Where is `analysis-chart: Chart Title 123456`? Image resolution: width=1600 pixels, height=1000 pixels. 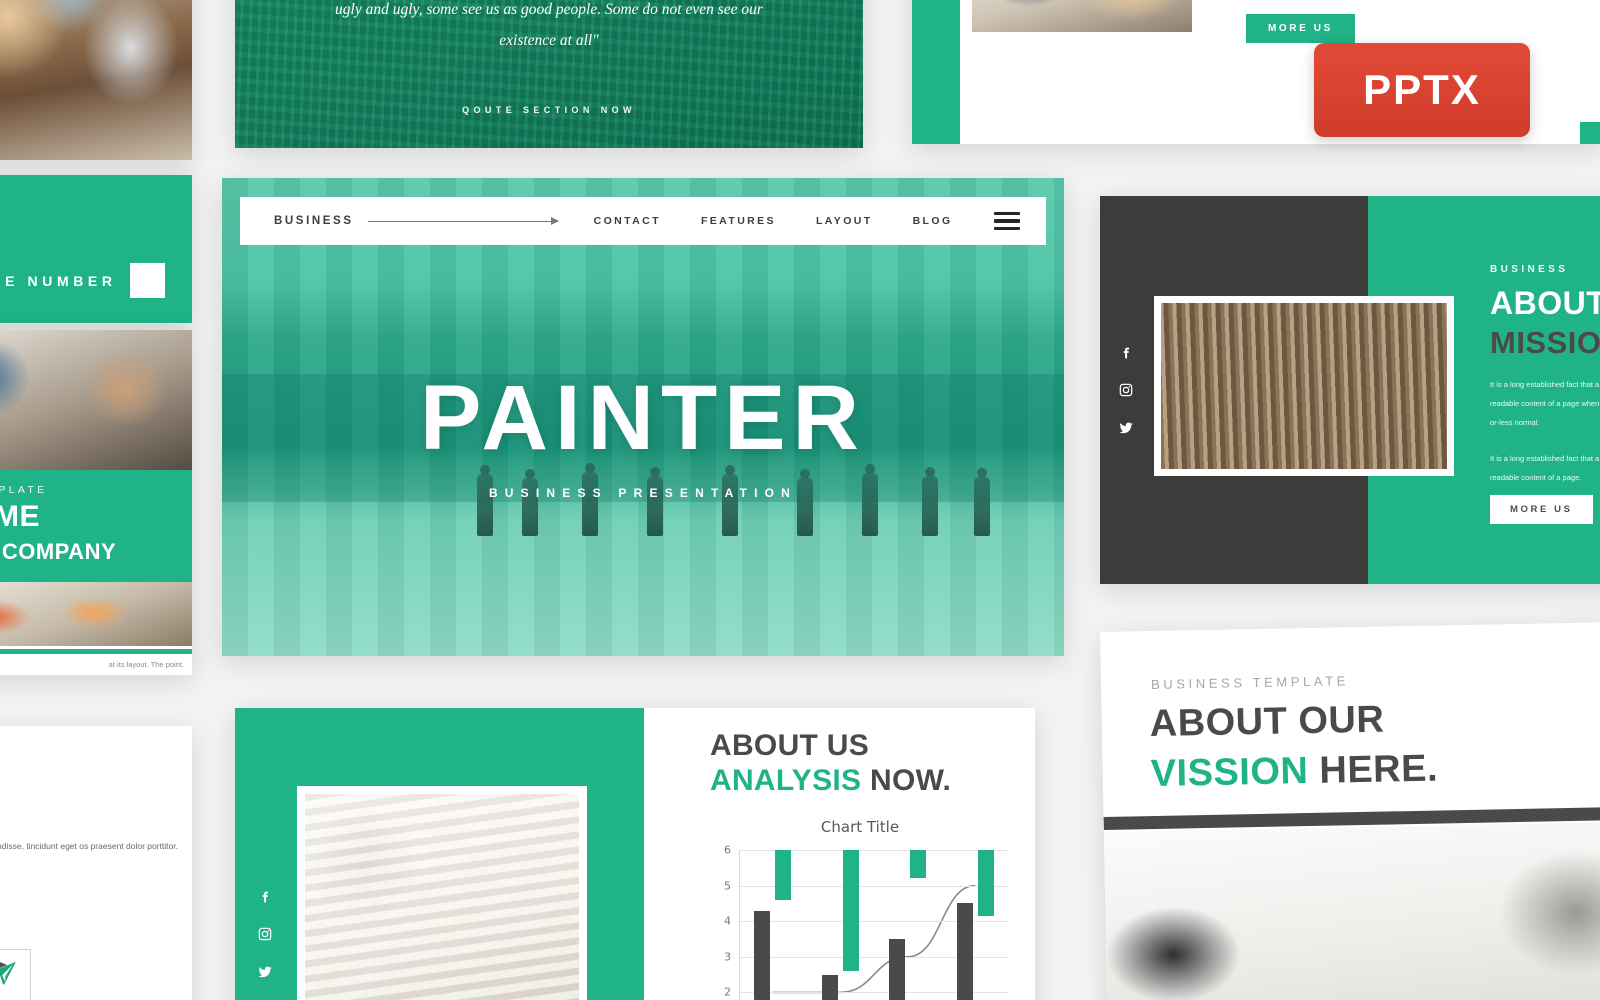 analysis-chart: Chart Title 123456 is located at coordinates (860, 909).